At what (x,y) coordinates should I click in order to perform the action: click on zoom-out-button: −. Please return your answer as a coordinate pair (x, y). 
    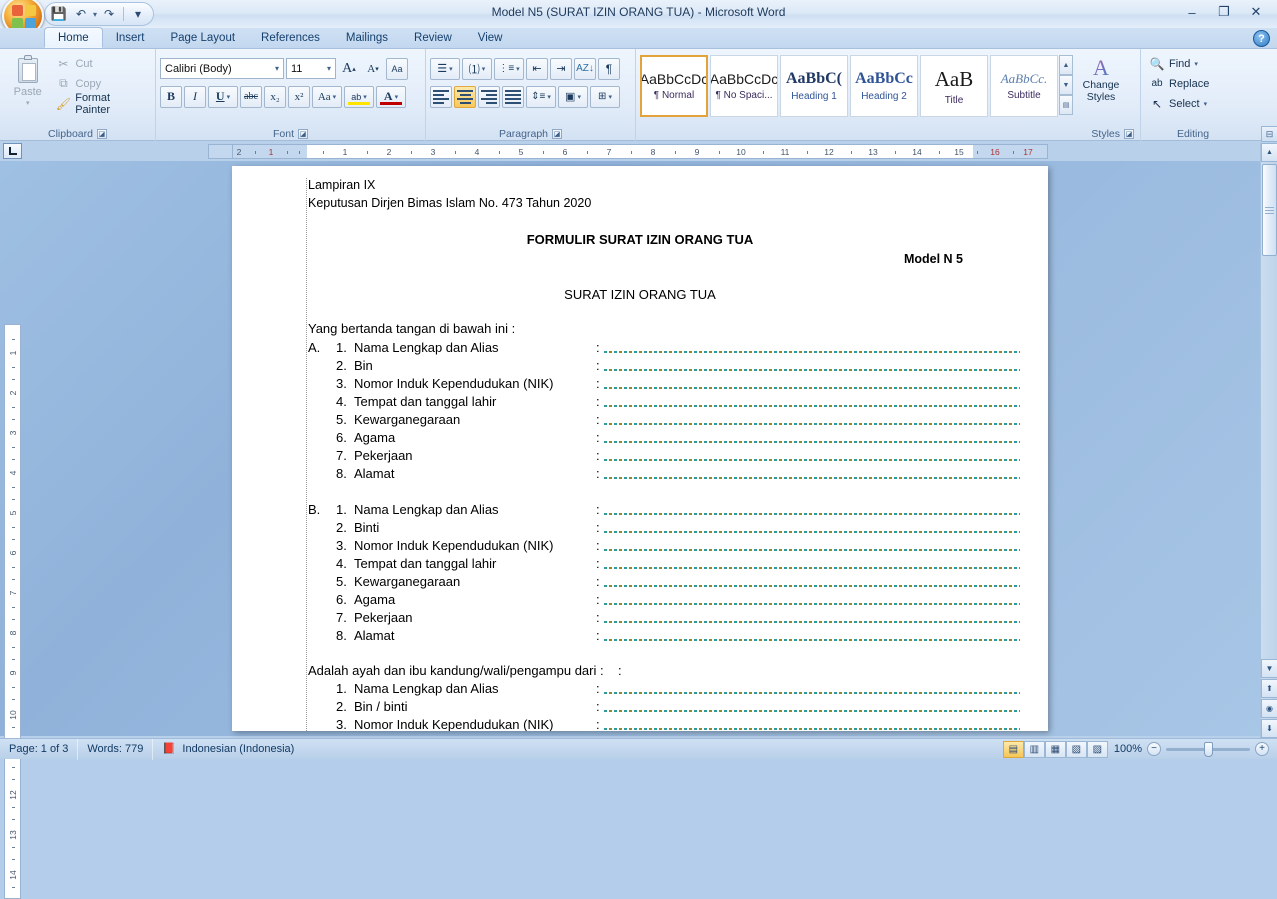
    Looking at the image, I should click on (1154, 749).